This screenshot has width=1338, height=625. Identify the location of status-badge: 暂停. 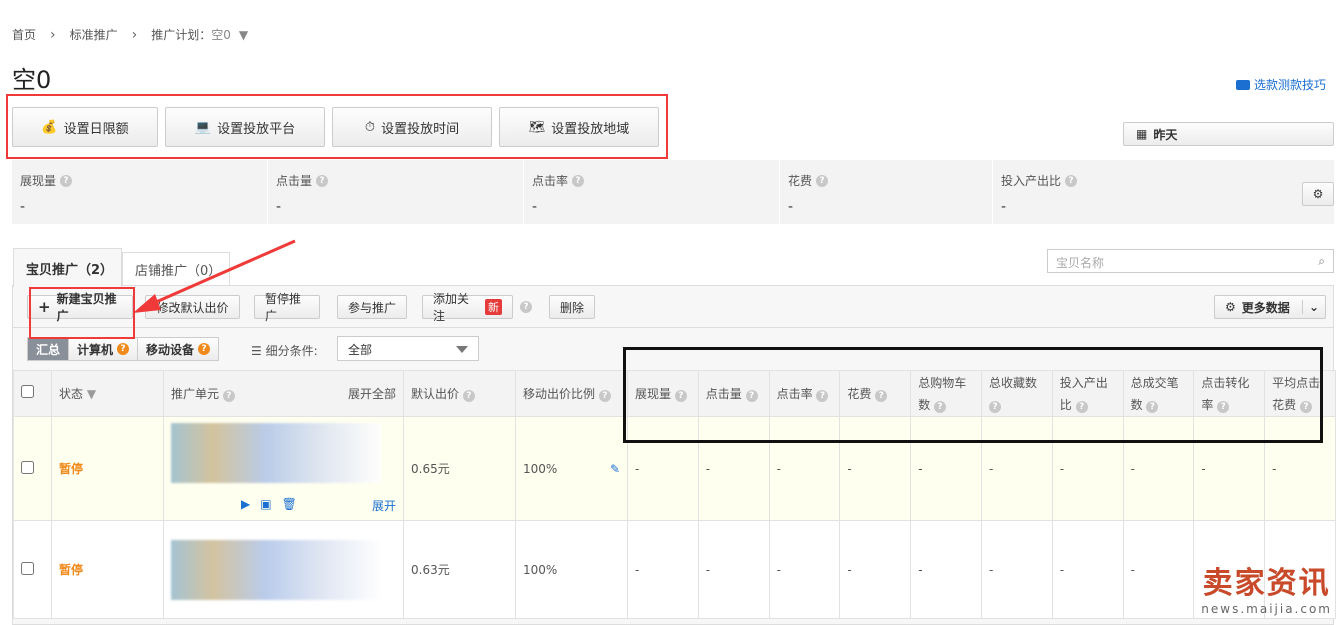
(71, 469).